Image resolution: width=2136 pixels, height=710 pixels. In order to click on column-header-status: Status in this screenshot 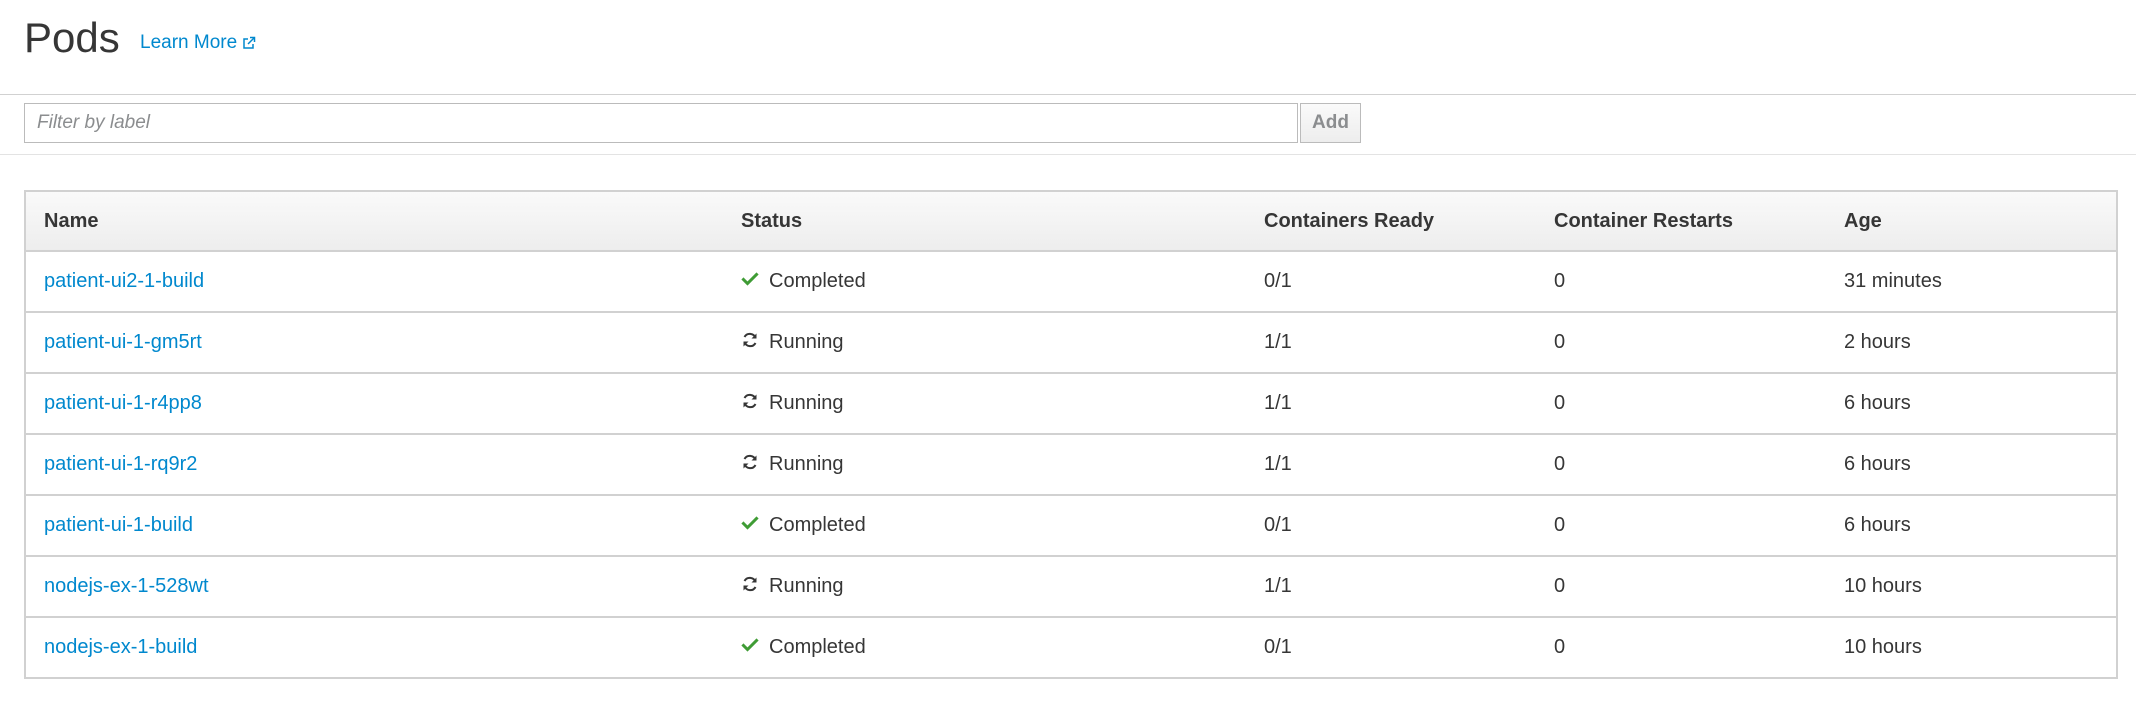, I will do `click(984, 221)`.